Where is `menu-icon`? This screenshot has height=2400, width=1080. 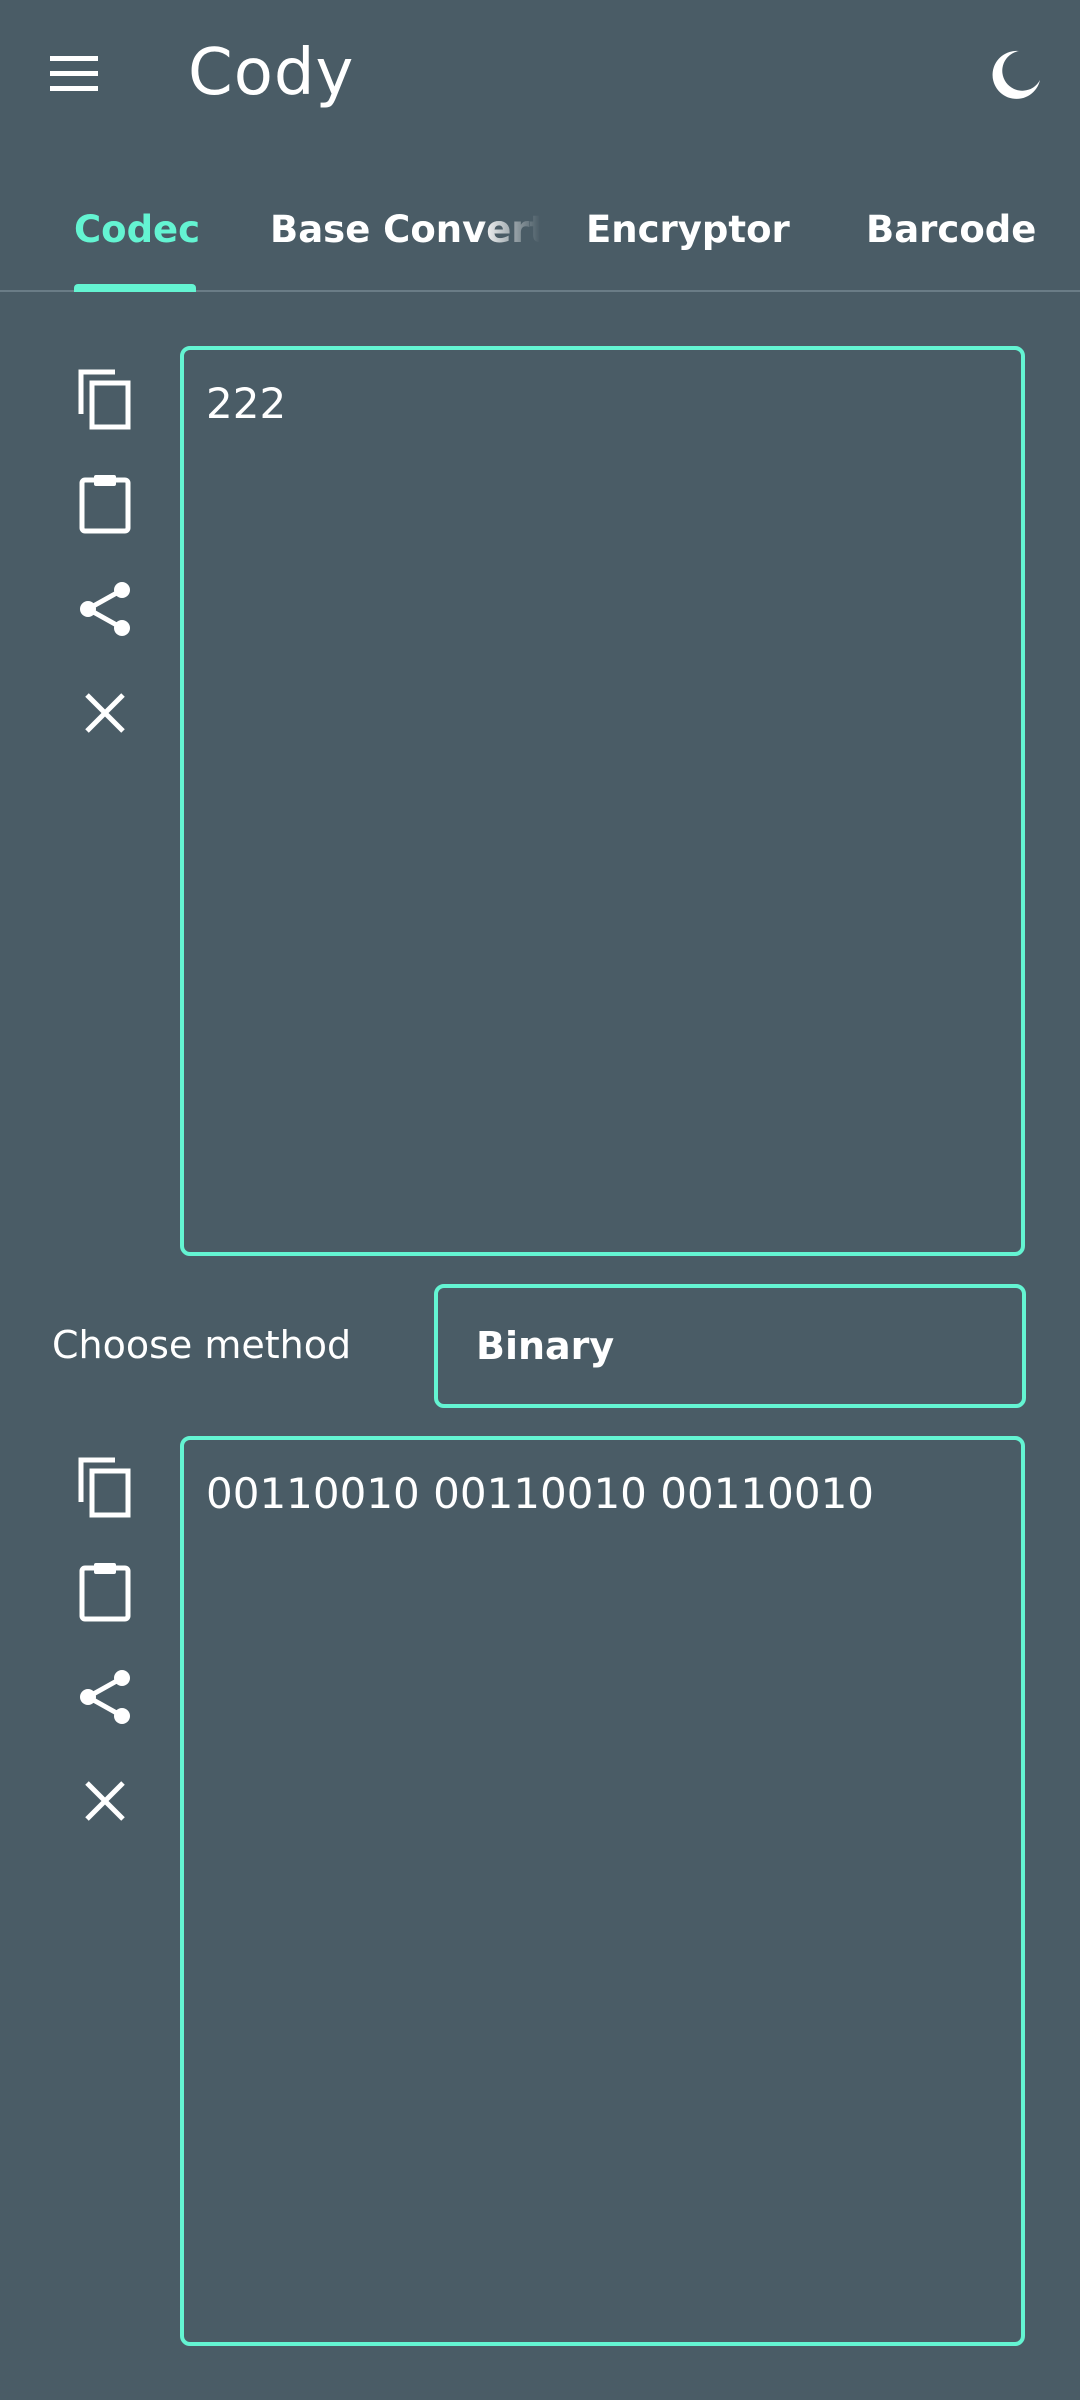
menu-icon is located at coordinates (74, 73).